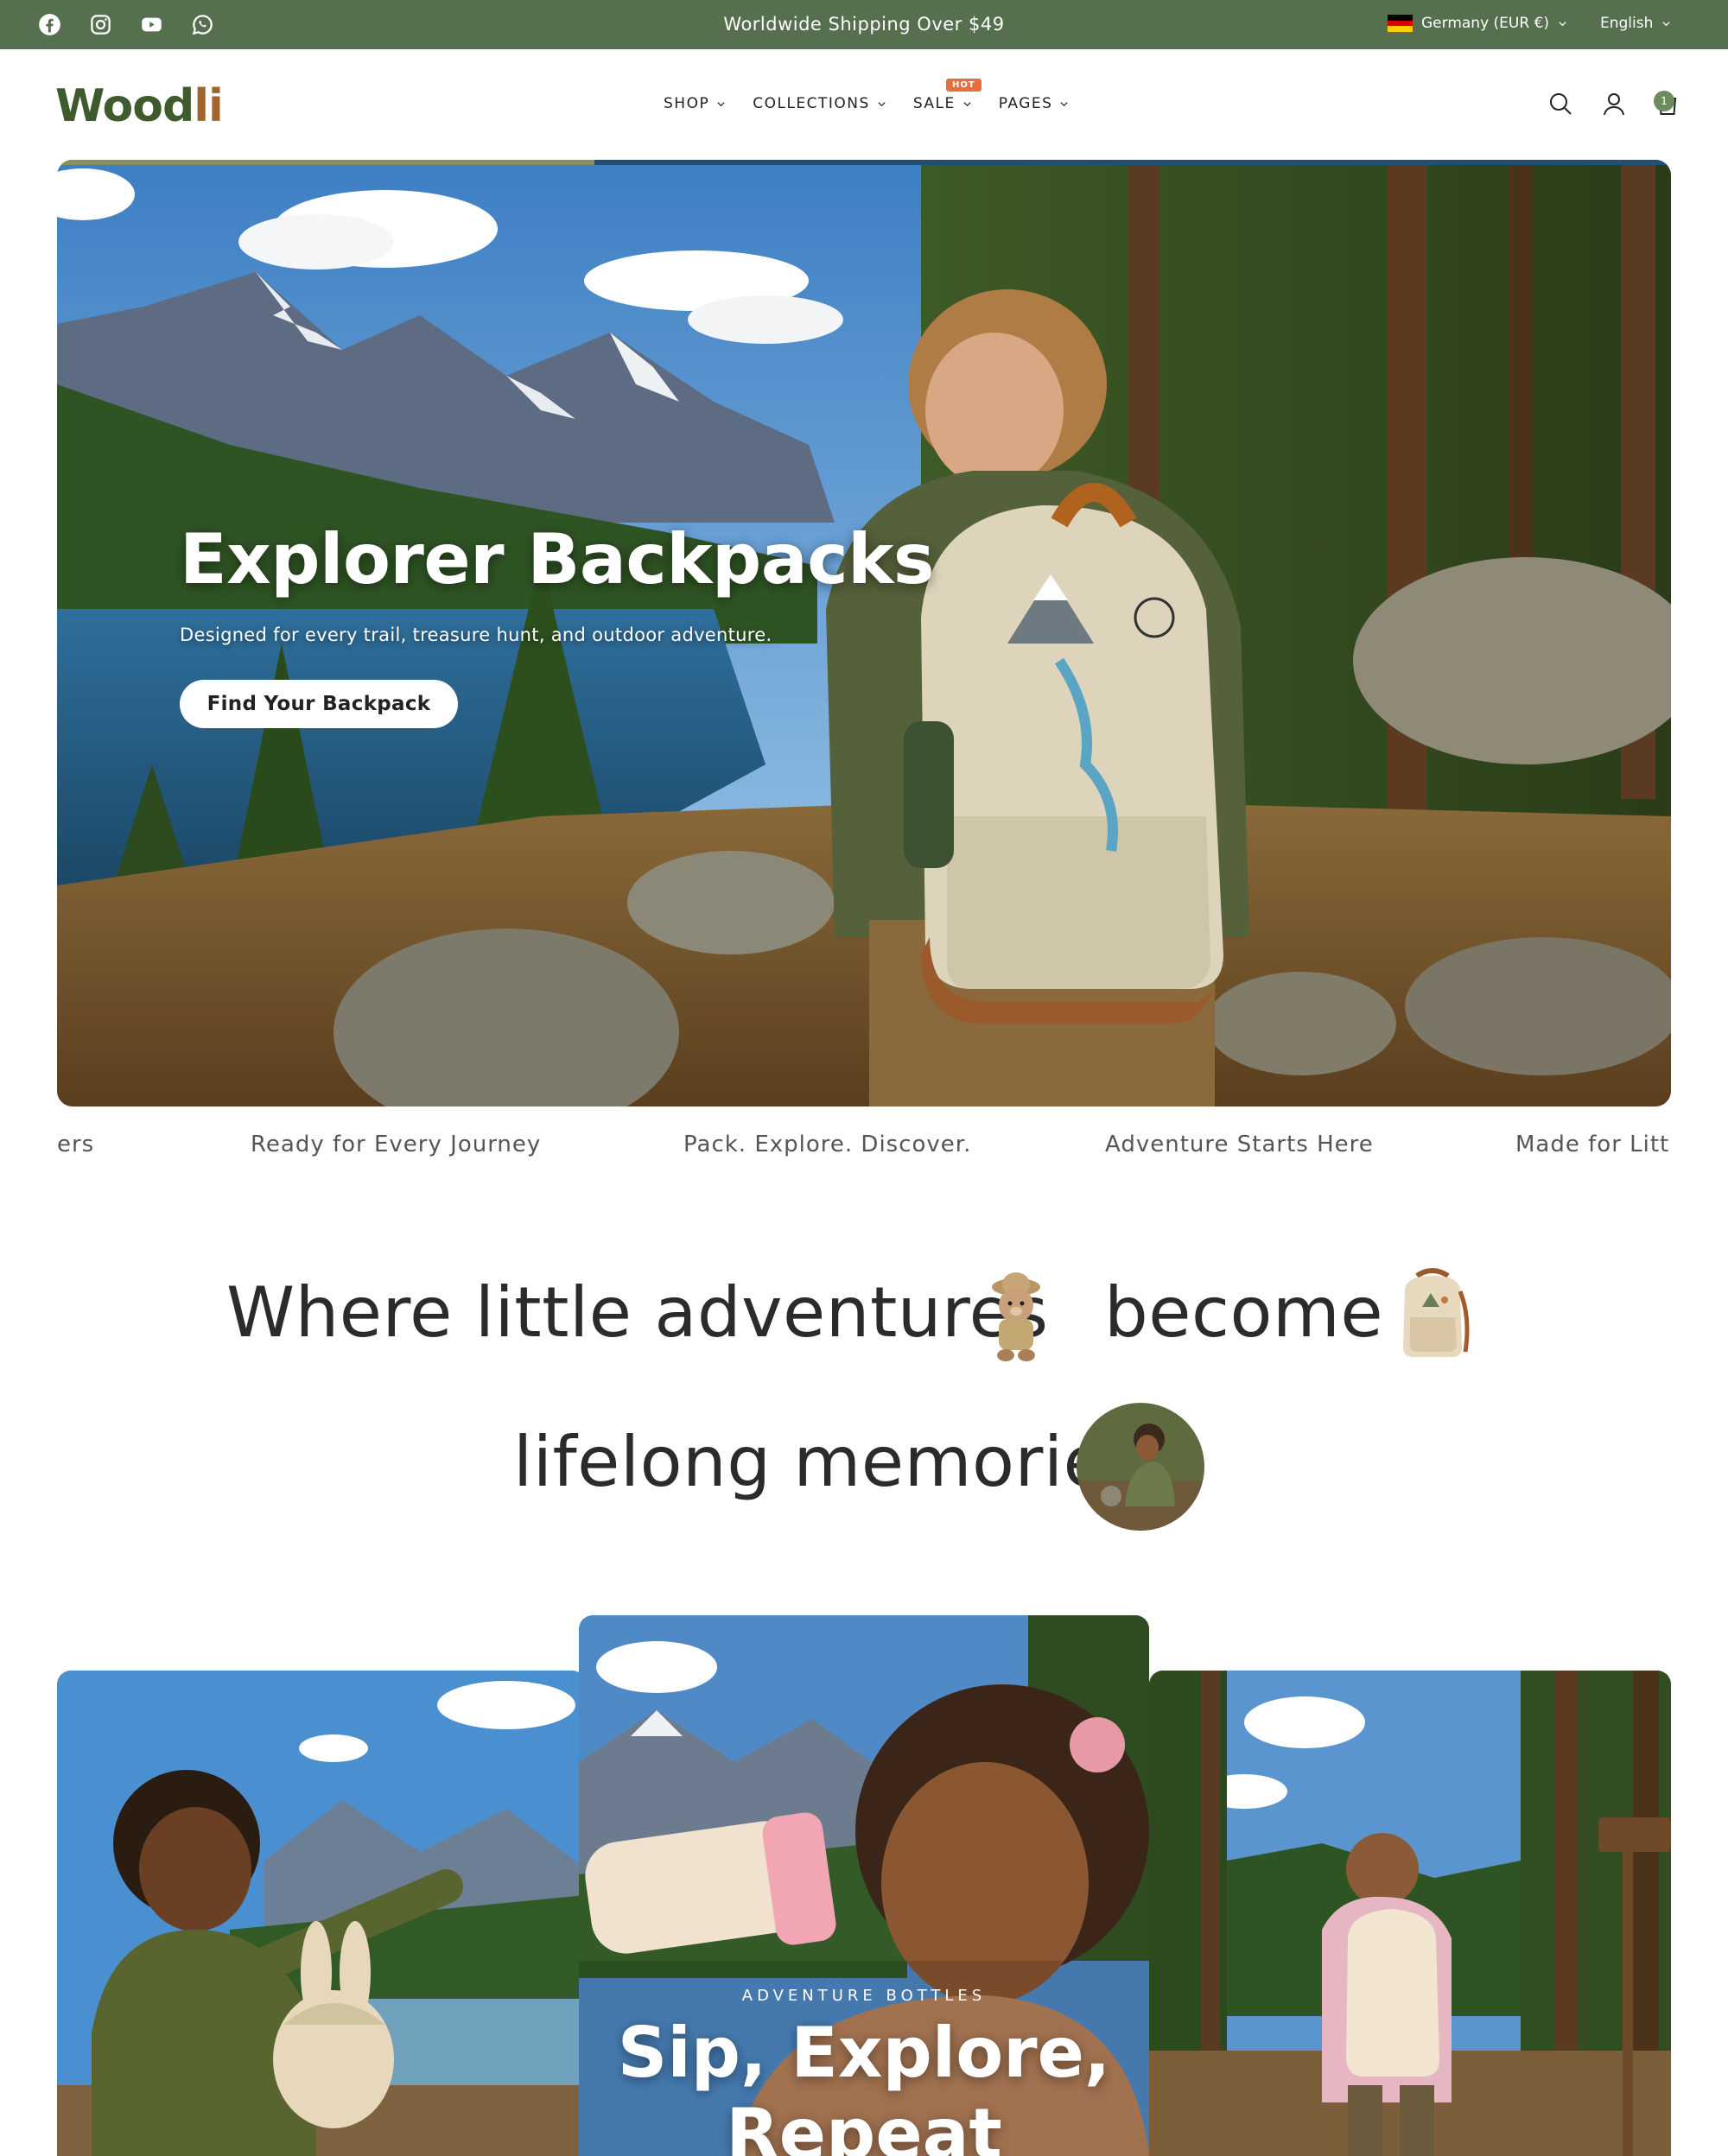  I want to click on hero-title: Explorer Backpacks, so click(557, 559).